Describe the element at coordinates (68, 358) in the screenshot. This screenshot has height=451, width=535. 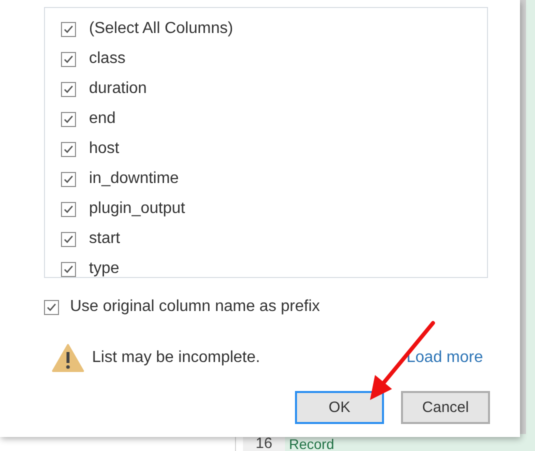
I see `warning-icon` at that location.